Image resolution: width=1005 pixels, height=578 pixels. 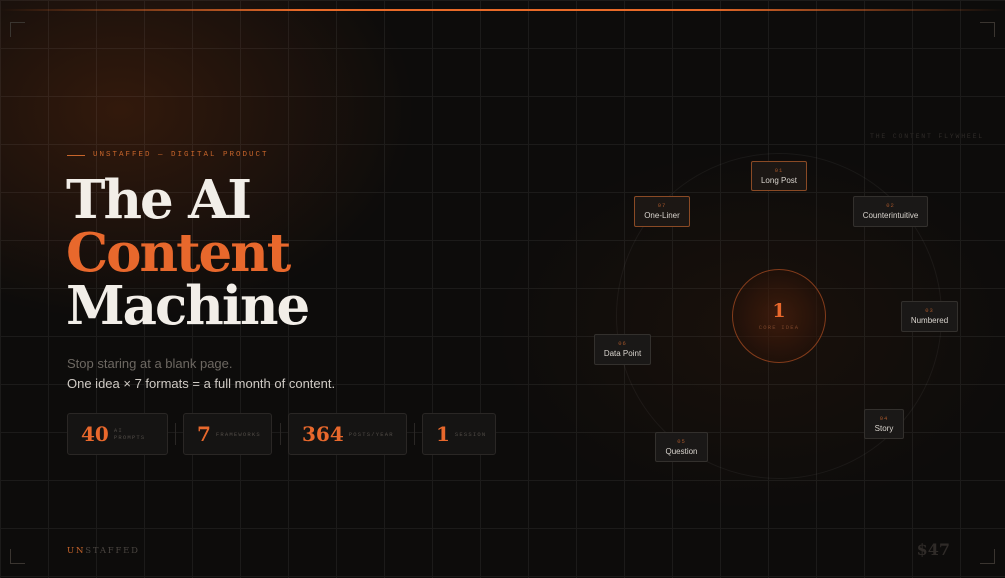 I want to click on stat-label: FRAMEWORKS, so click(x=238, y=434).